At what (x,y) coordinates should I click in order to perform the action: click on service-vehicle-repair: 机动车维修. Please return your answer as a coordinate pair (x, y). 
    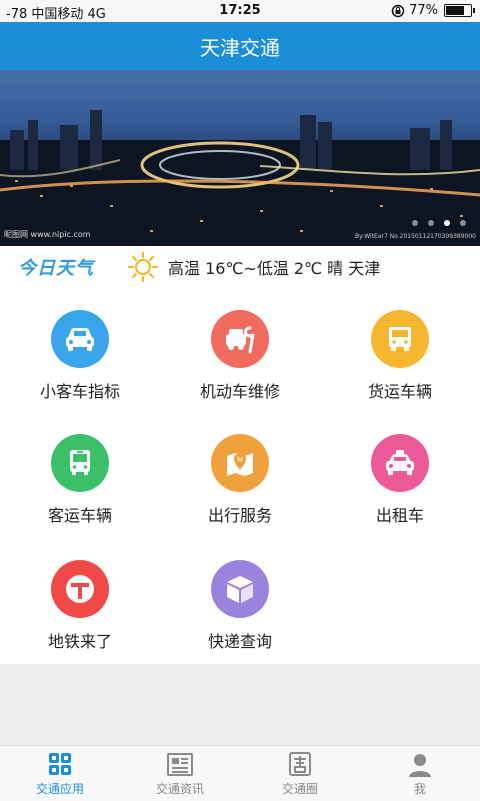
    Looking at the image, I should click on (240, 356).